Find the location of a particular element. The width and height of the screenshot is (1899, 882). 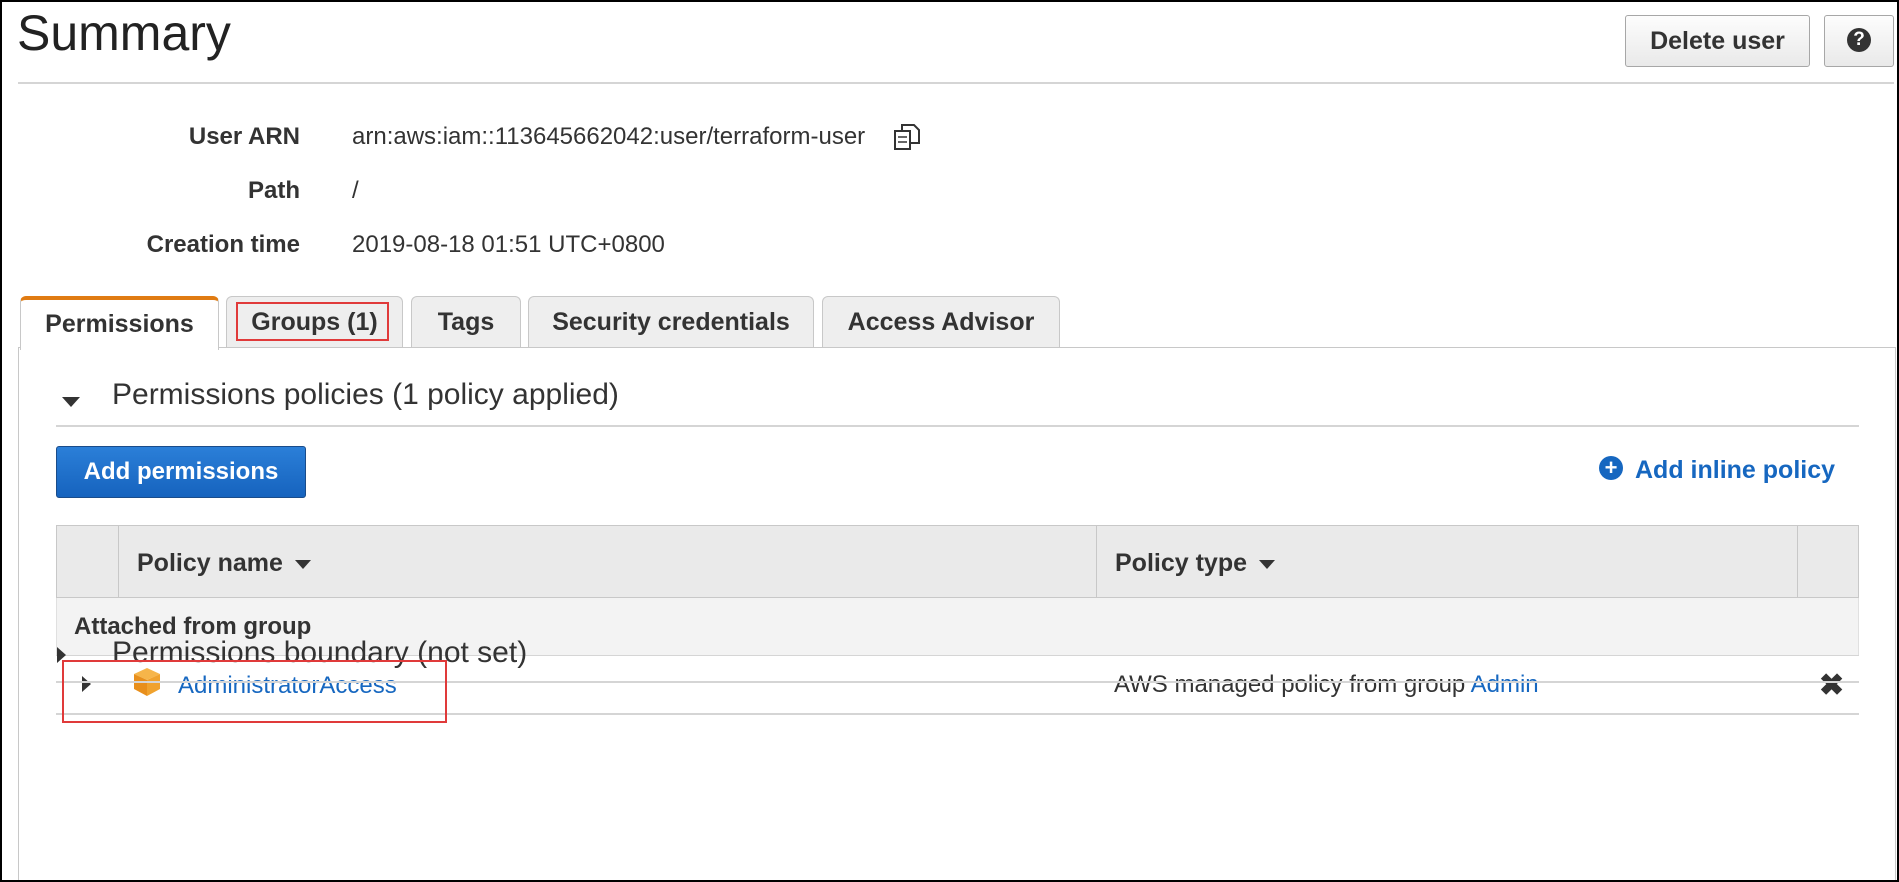

policy-type-cell: AWS managed policy from group Admin is located at coordinates (1326, 685).